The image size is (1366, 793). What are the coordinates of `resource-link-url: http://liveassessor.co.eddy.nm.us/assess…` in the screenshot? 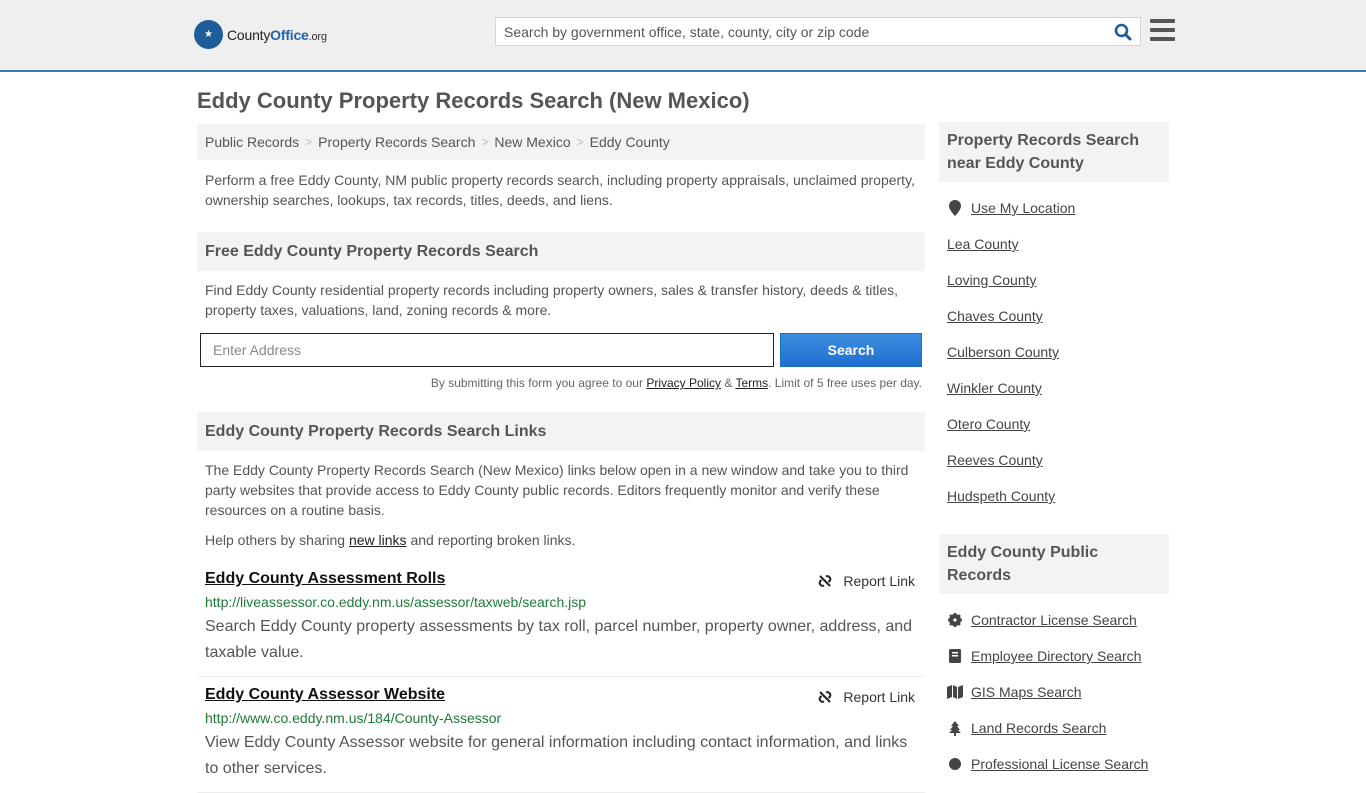 It's located at (561, 602).